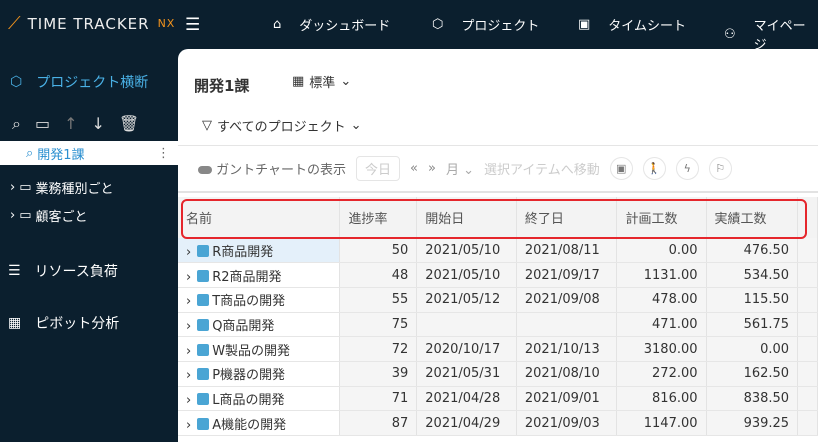 Image resolution: width=818 pixels, height=442 pixels. I want to click on sidebar-item-selected: ⌕ 開発1課 ⋮, so click(89, 153).